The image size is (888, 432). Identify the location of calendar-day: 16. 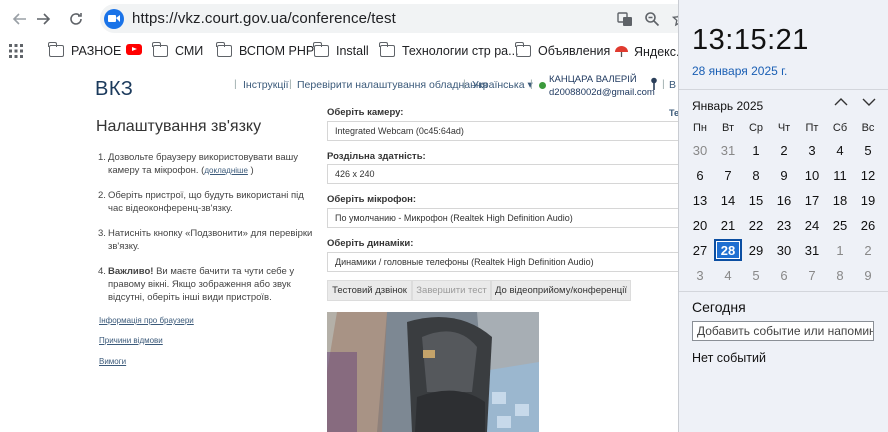
(784, 200).